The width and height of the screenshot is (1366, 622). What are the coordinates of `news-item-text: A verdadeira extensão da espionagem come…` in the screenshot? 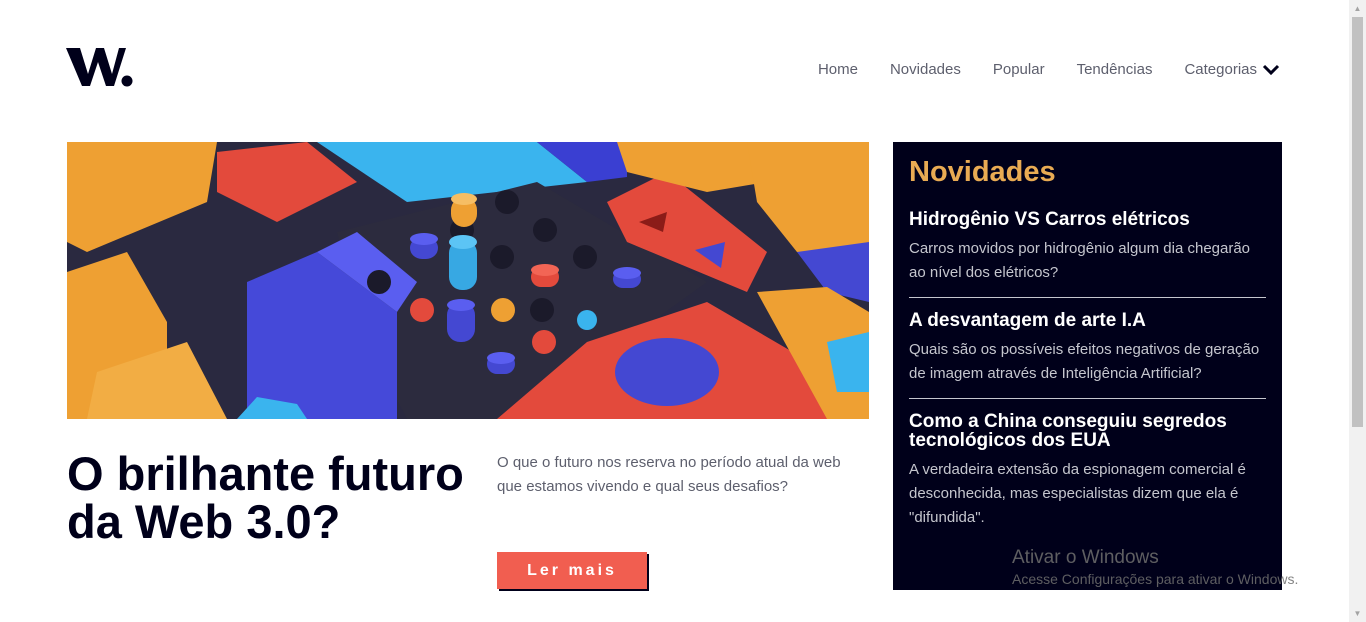 It's located at (1077, 493).